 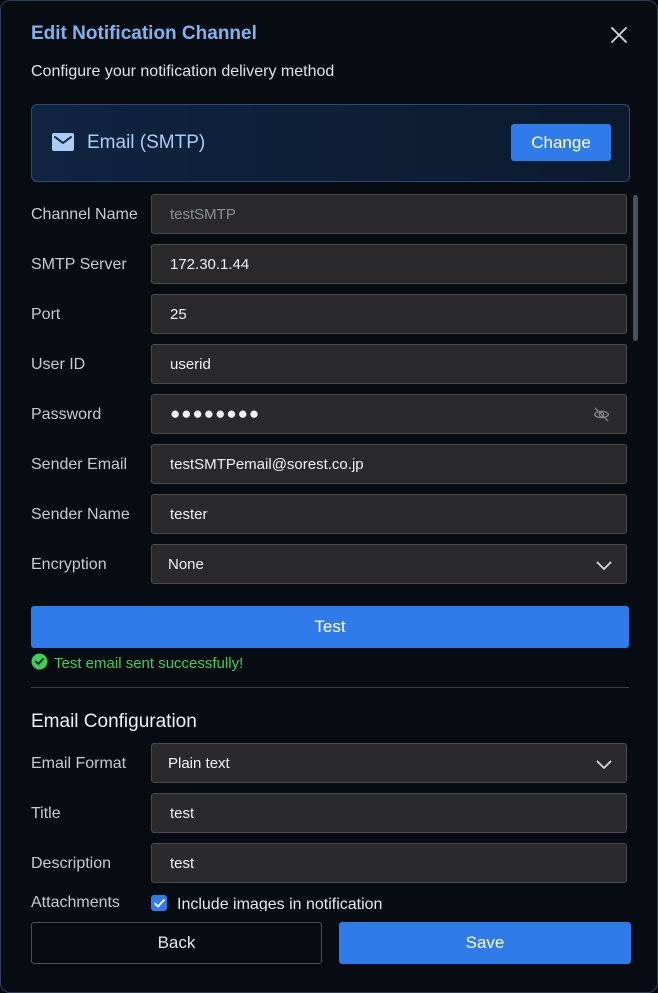 I want to click on sender-email-value: testSMTPemail@sorest.co.jp, so click(x=267, y=464).